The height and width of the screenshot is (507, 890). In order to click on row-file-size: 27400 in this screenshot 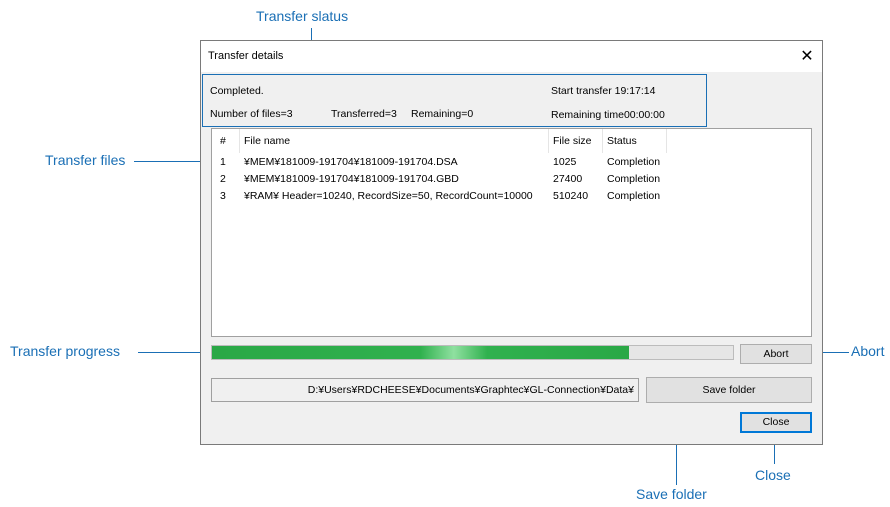, I will do `click(568, 179)`.